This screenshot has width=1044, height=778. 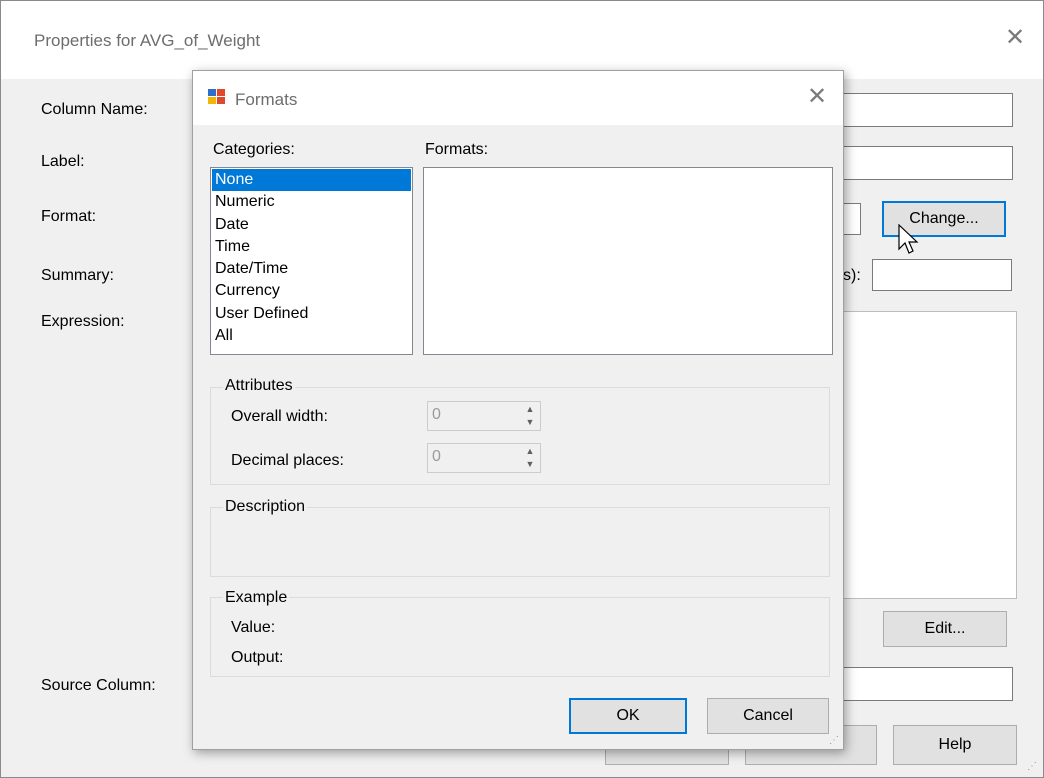 I want to click on mouse-pointer-icon, so click(x=908, y=239).